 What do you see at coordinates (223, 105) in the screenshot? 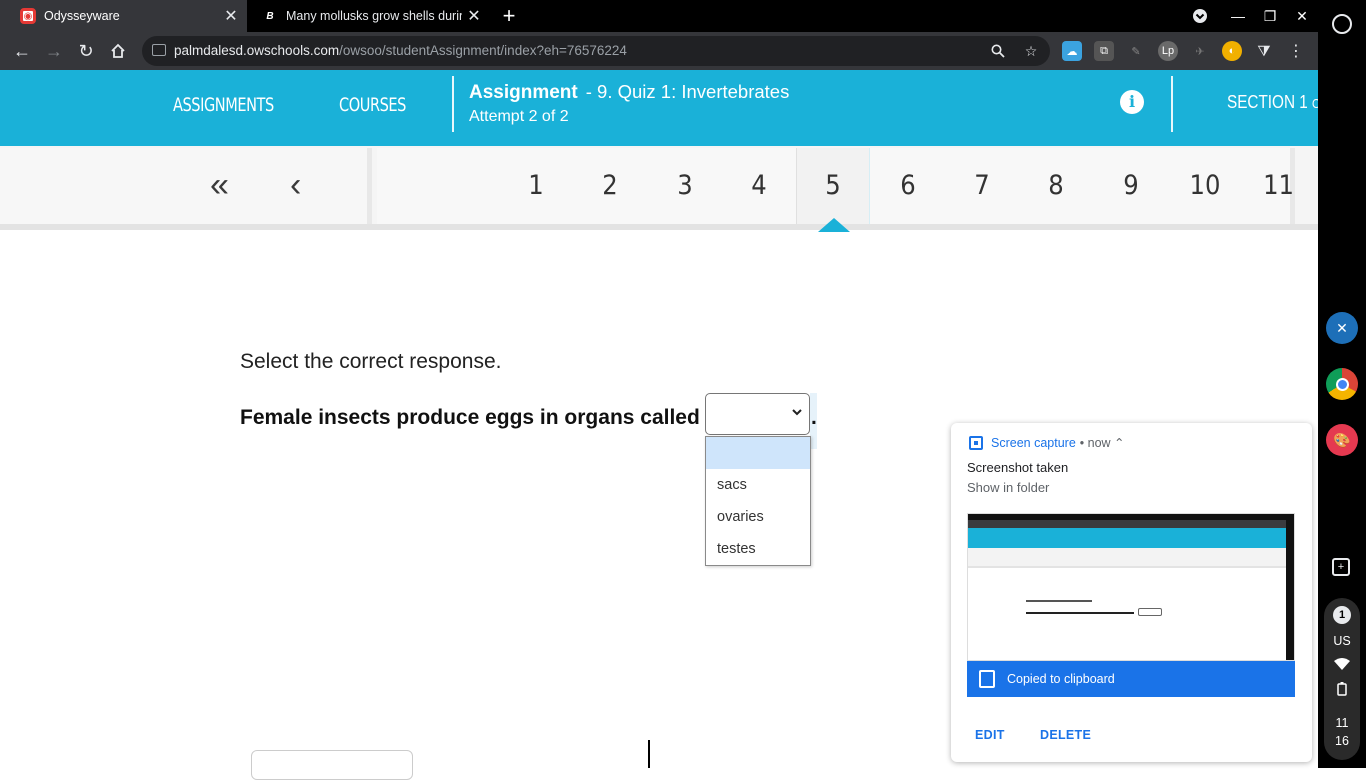
I see `nav-assignments: ASSIGNMENTS` at bounding box center [223, 105].